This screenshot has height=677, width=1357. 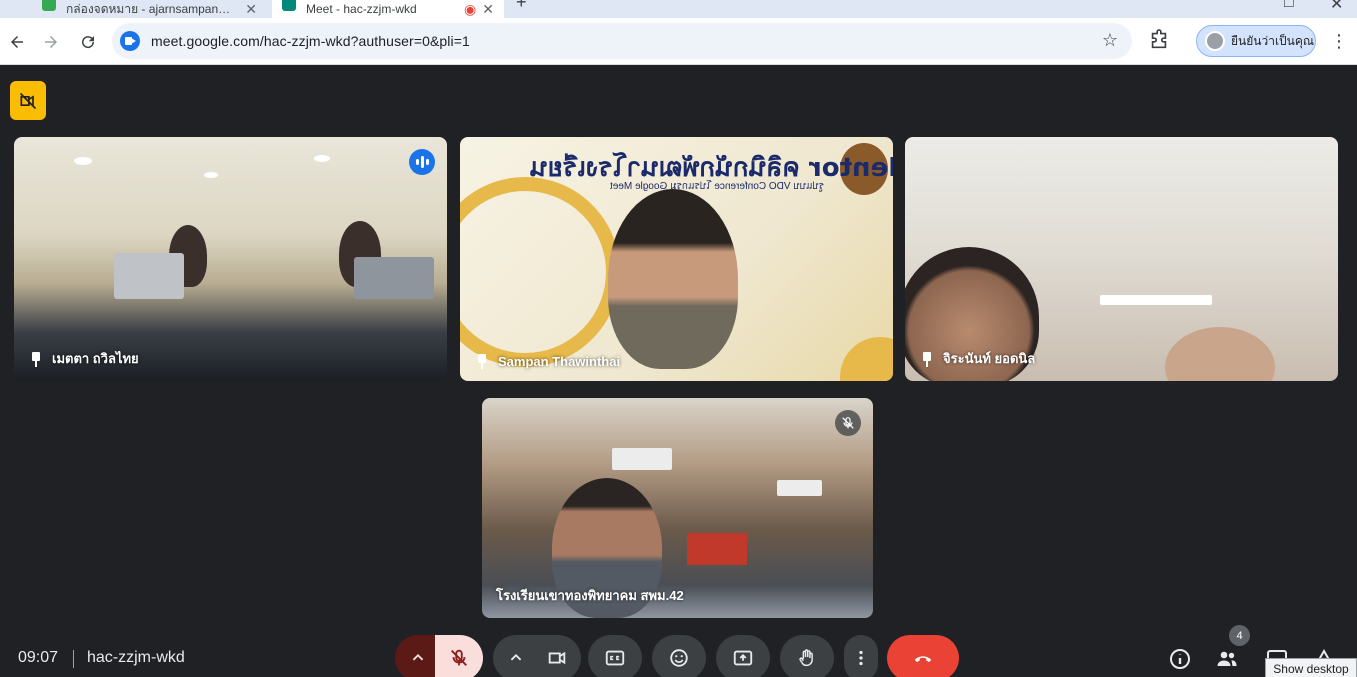 What do you see at coordinates (1227, 659) in the screenshot?
I see `people-icon` at bounding box center [1227, 659].